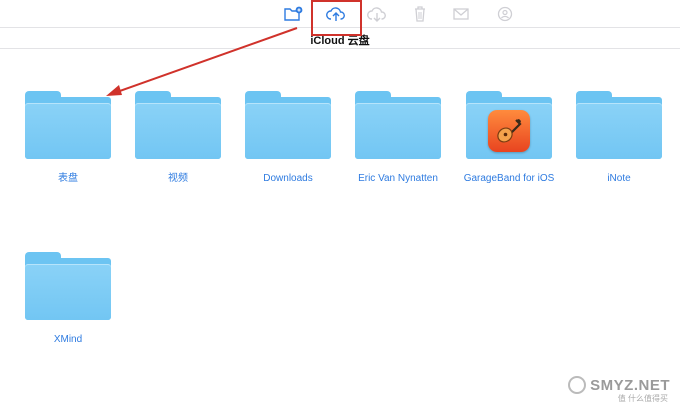 The image size is (680, 402). I want to click on title-bar: iCloud 云盘, so click(340, 39).